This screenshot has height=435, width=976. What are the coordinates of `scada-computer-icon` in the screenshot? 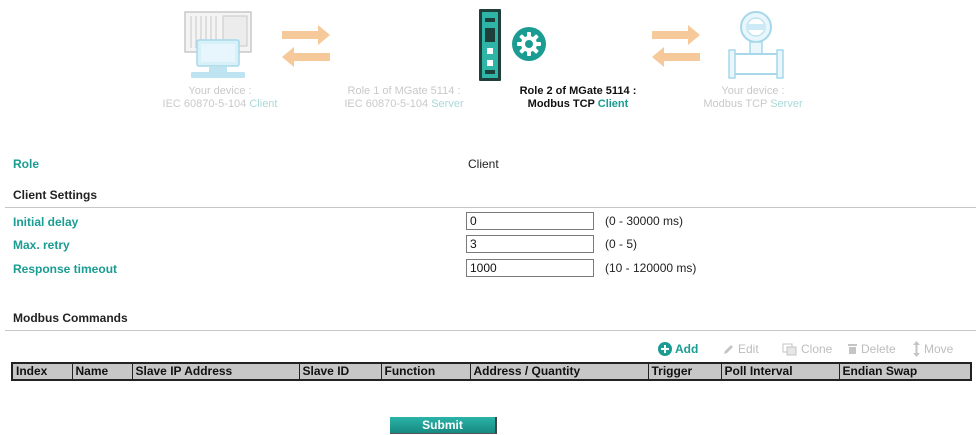 It's located at (218, 44).